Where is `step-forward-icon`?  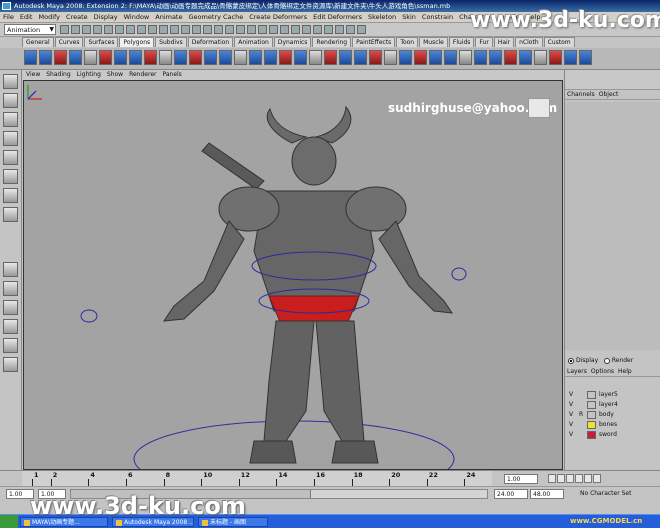 step-forward-icon is located at coordinates (588, 478).